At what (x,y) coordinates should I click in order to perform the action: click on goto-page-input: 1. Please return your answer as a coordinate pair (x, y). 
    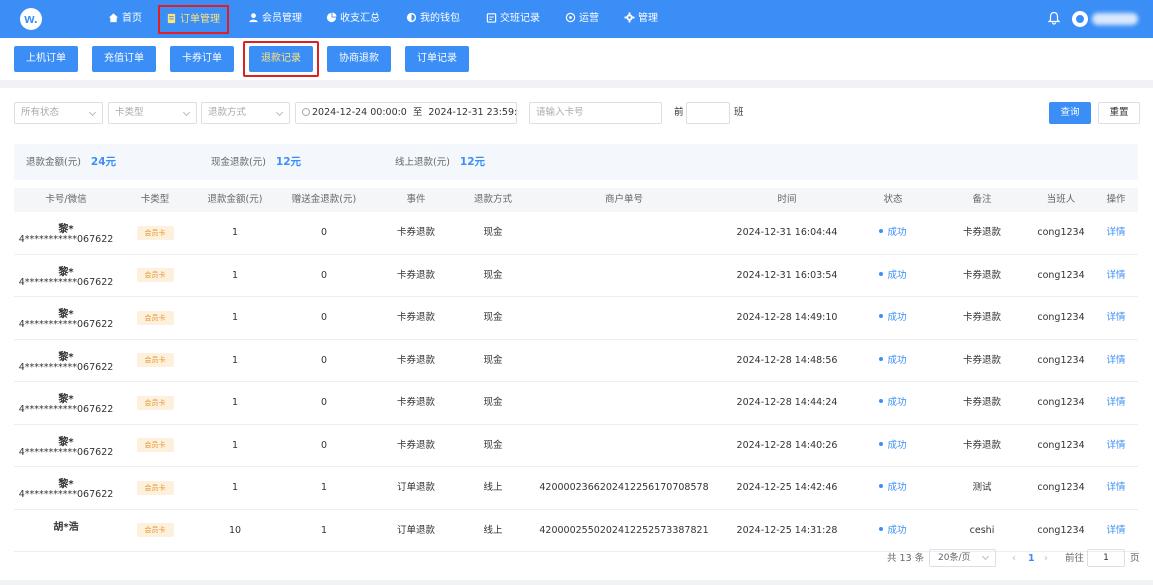
    Looking at the image, I should click on (1106, 558).